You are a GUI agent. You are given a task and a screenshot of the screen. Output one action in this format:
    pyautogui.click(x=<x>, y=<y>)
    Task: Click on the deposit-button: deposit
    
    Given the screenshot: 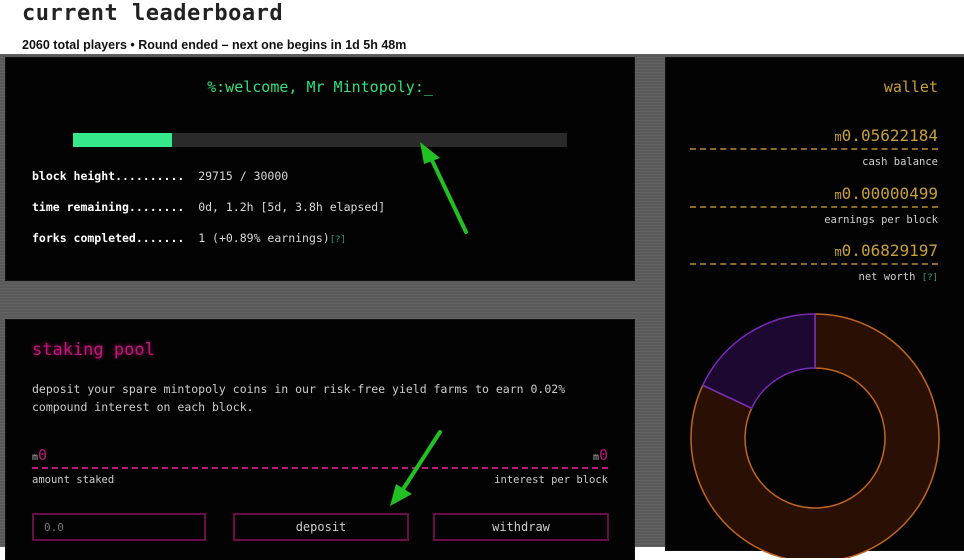 What is the action you would take?
    pyautogui.click(x=321, y=527)
    